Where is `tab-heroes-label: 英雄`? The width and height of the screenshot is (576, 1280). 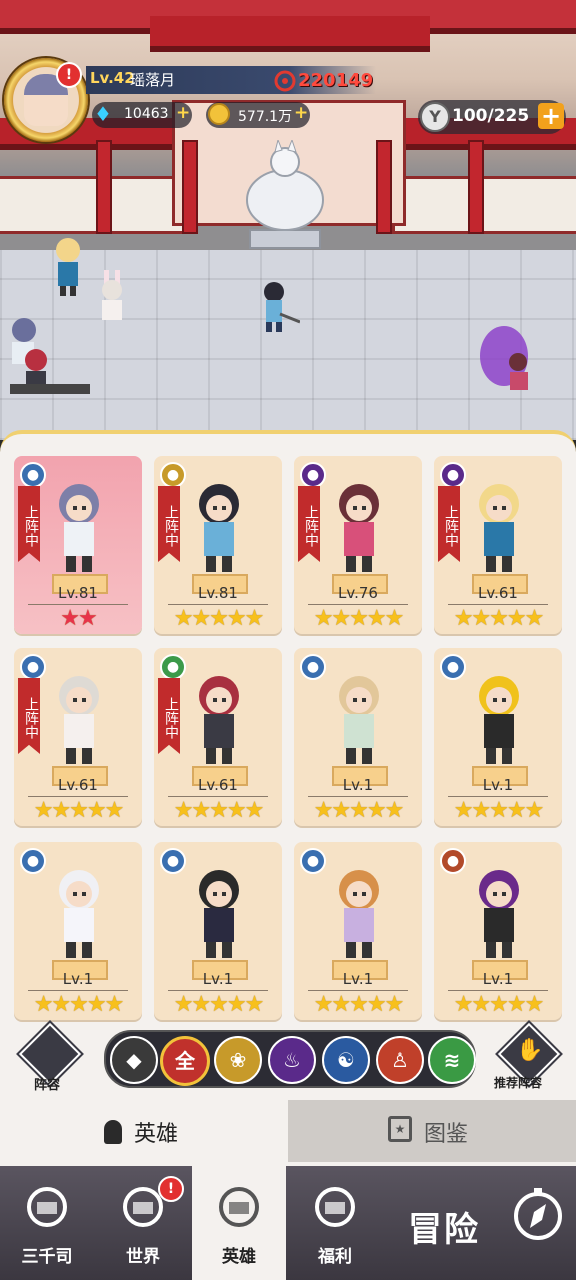 tab-heroes-label: 英雄 is located at coordinates (156, 1134).